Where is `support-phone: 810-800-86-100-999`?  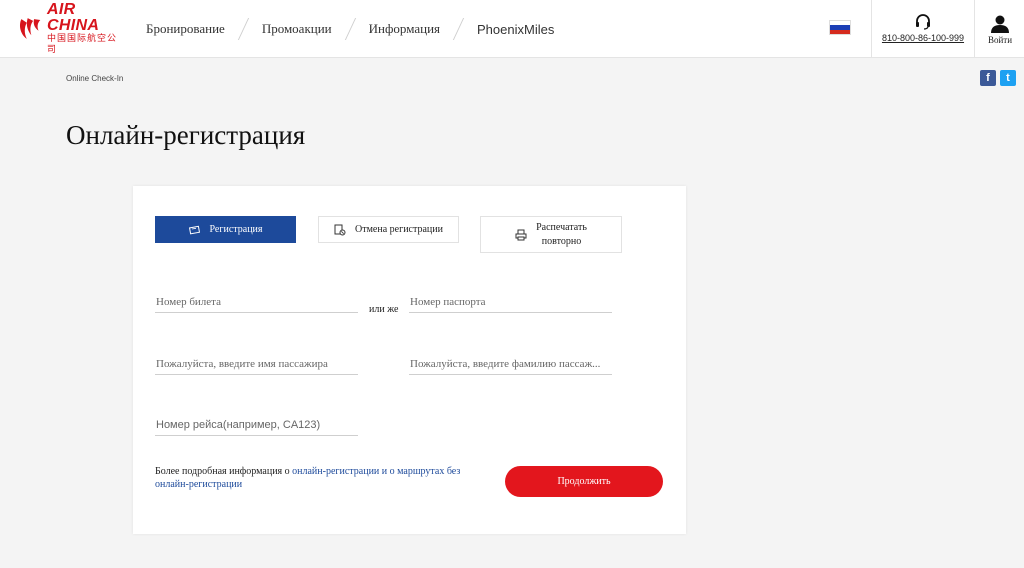
support-phone: 810-800-86-100-999 is located at coordinates (923, 29).